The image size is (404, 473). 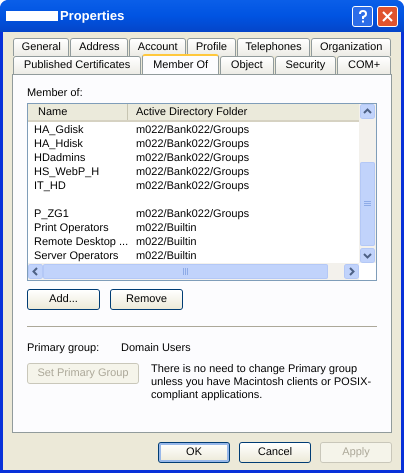 I want to click on table-cell-text: HA_Hdisk, so click(x=58, y=143).